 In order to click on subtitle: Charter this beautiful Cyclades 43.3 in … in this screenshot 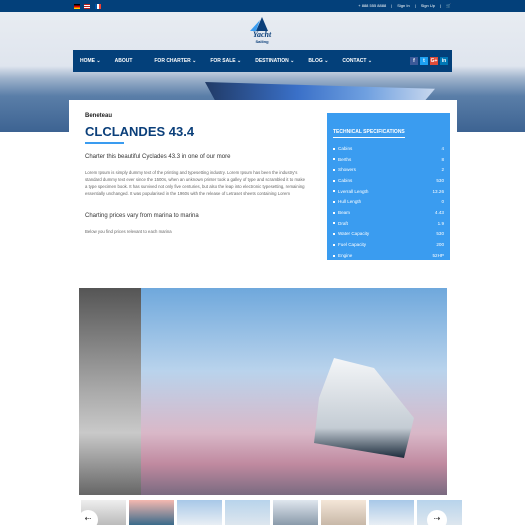, I will do `click(158, 157)`.